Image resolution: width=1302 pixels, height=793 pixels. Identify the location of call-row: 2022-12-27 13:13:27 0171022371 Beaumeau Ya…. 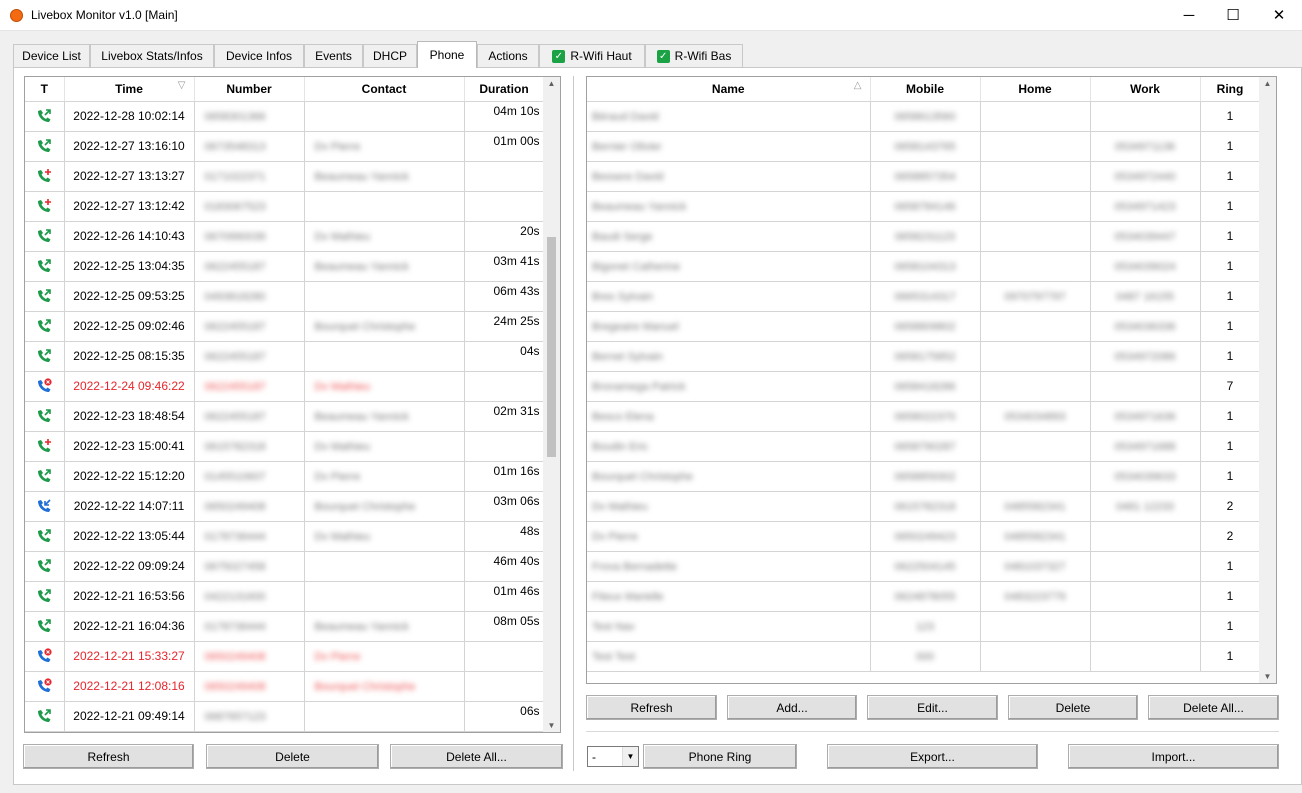
(285, 176).